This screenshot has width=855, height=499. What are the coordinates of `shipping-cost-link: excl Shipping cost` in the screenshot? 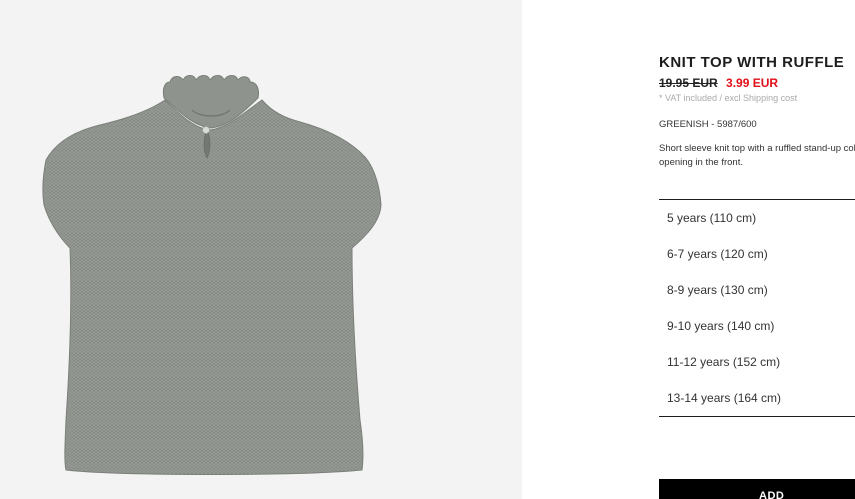 It's located at (761, 98).